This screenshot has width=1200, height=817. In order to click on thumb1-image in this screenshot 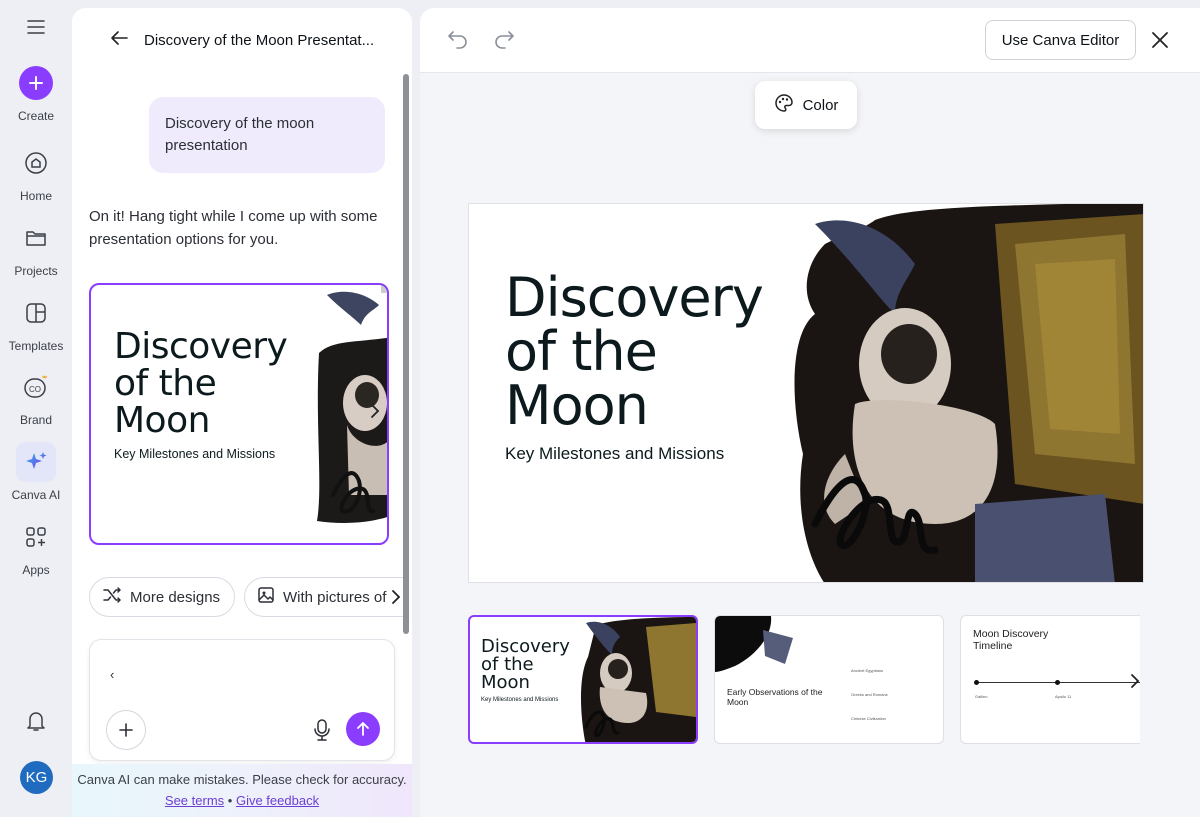, I will do `click(638, 679)`.